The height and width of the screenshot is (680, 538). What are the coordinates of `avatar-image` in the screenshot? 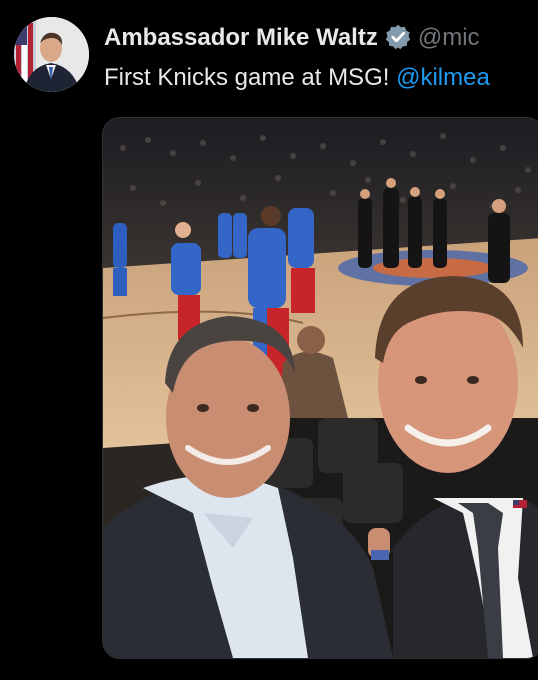 It's located at (51, 54).